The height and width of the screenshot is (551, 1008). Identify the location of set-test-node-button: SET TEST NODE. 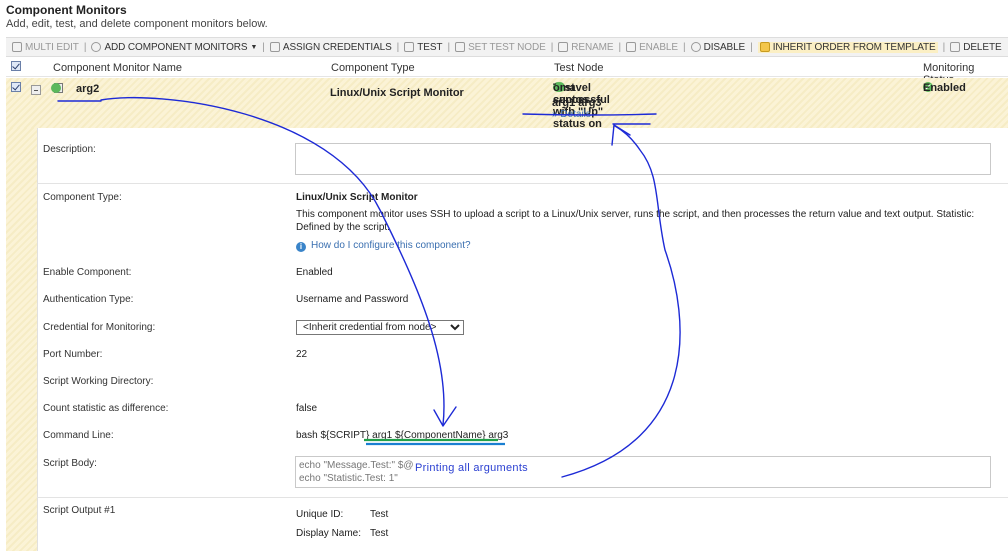
(500, 47).